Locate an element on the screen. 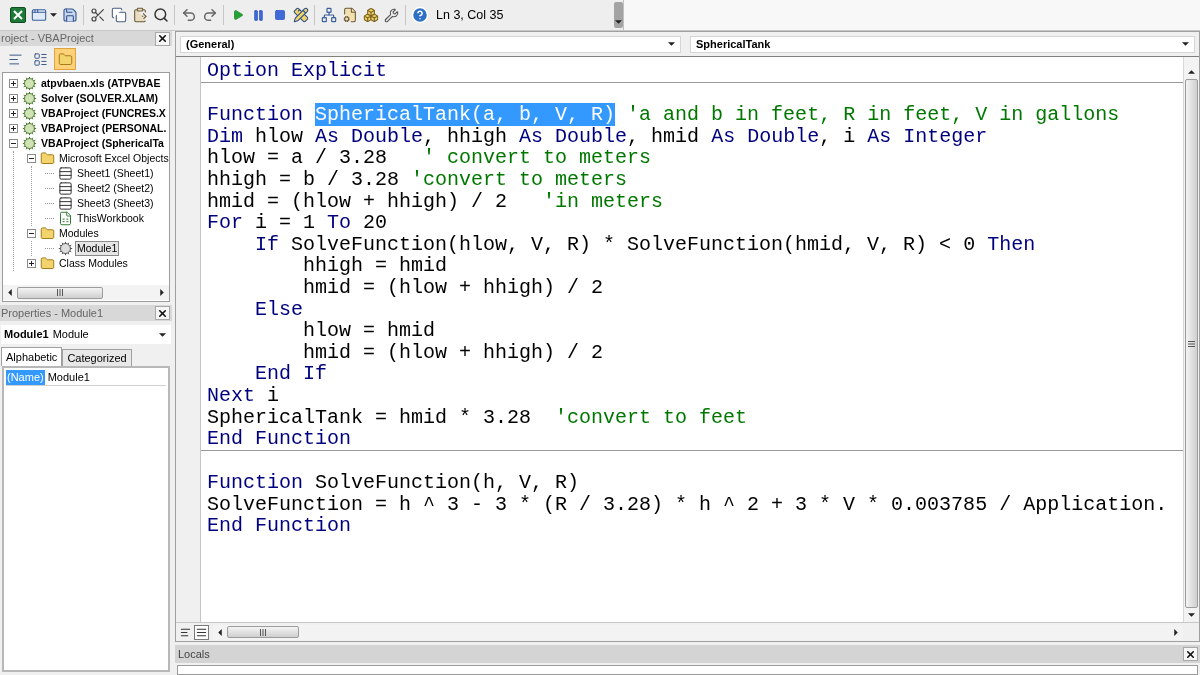 This screenshot has height=675, width=1200. tab: Categorized is located at coordinates (97, 357).